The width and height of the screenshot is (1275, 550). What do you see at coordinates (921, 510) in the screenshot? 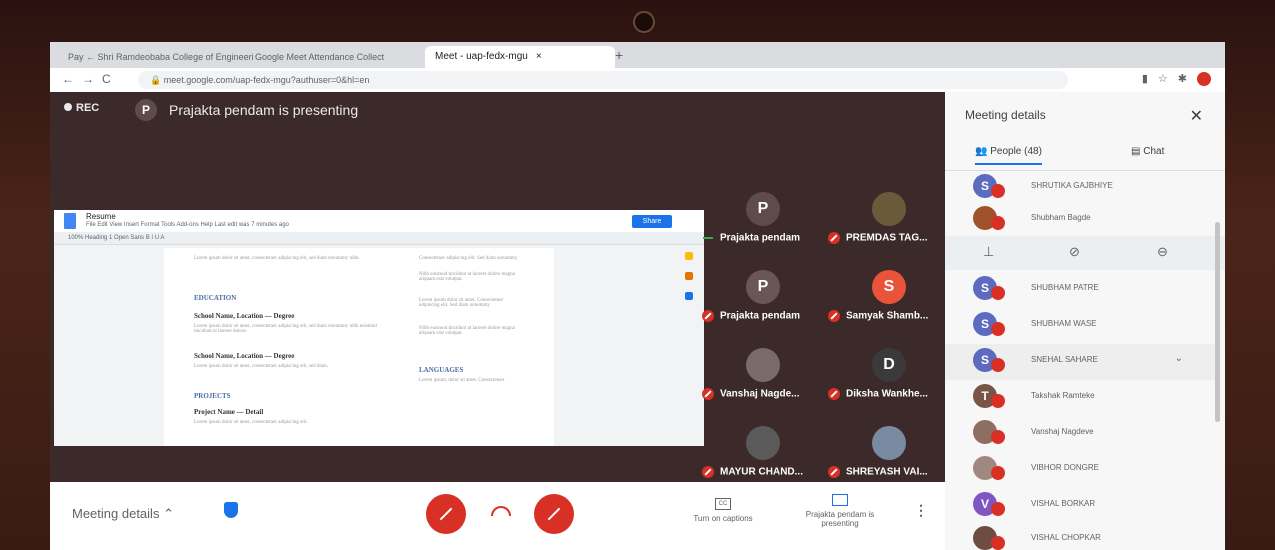
I see `more-options-icon: ⋮` at bounding box center [921, 510].